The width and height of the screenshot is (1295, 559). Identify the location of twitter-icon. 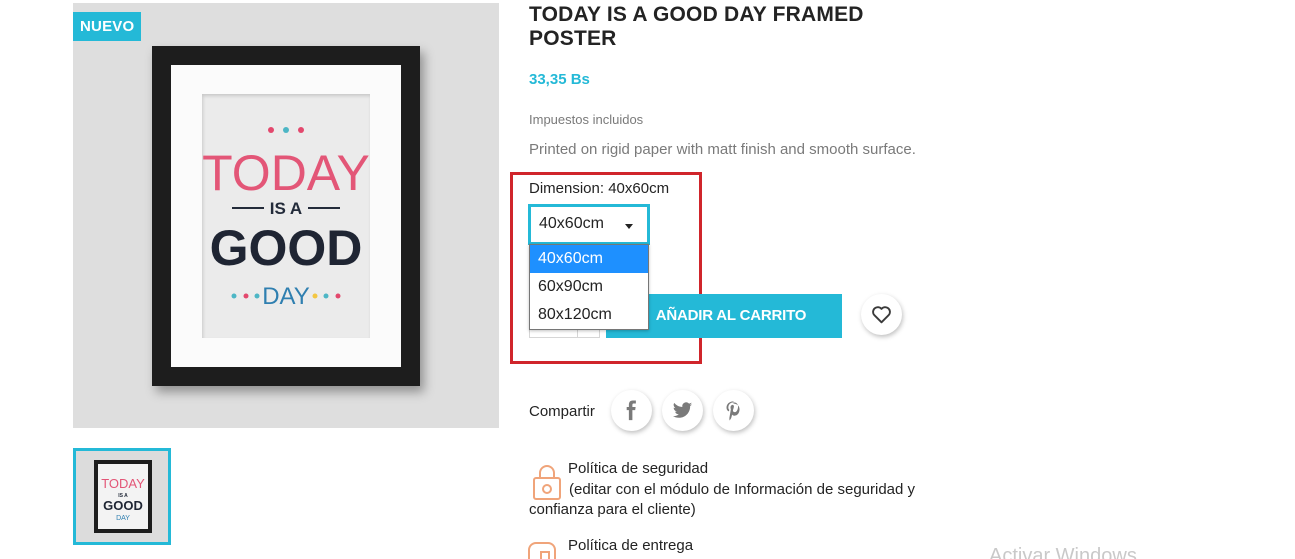
(682, 410).